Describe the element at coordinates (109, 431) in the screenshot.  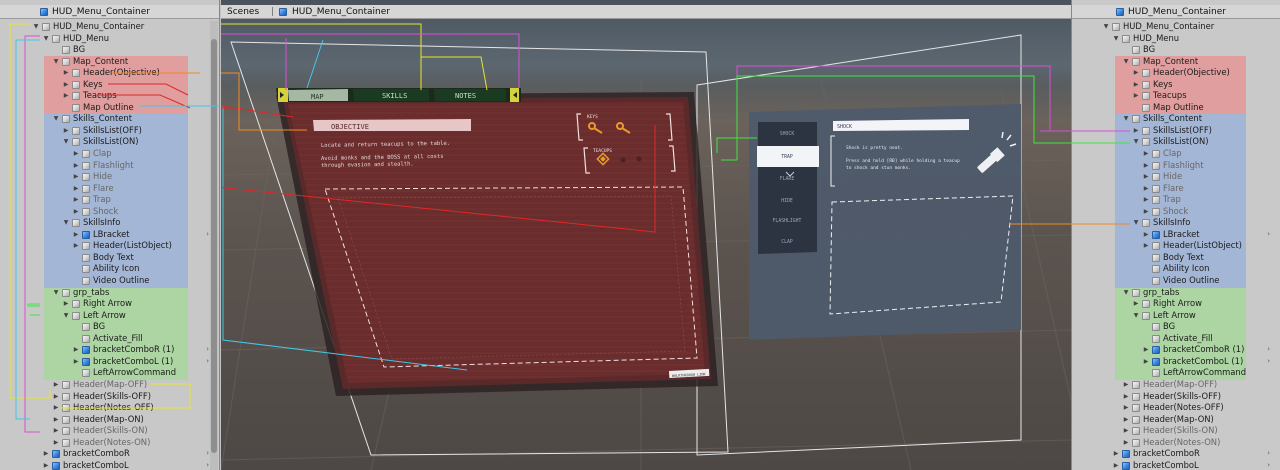
I see `tree-row: ▶ Header(Skills-ON)` at that location.